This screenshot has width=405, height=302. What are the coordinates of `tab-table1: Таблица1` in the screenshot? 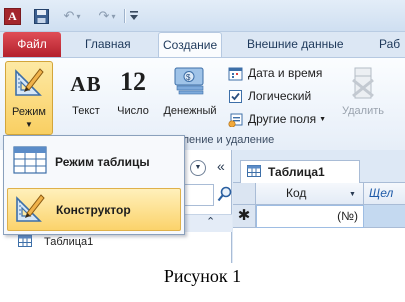 It's located at (300, 171).